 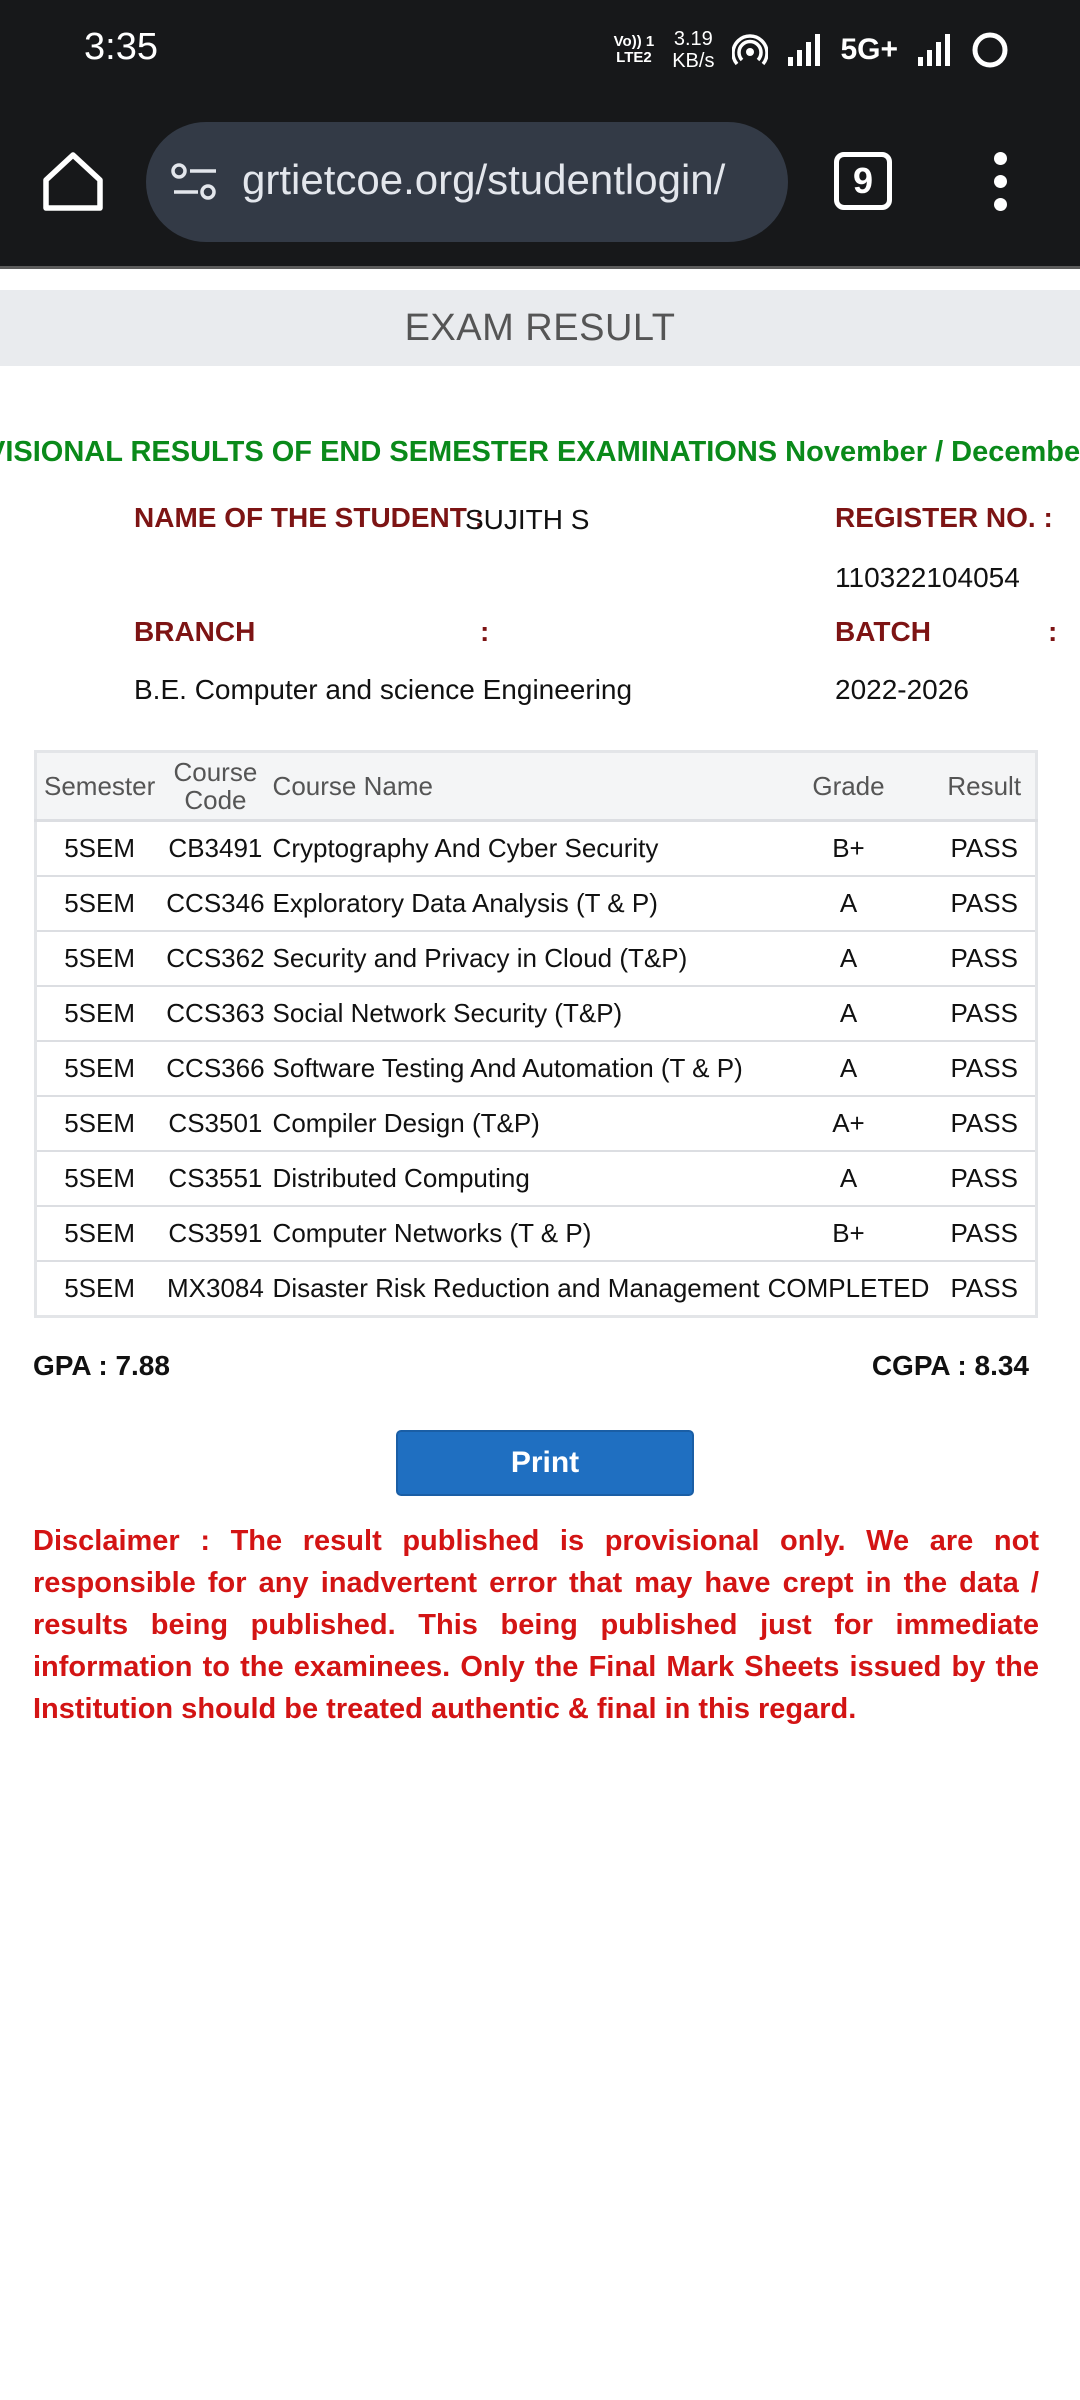 What do you see at coordinates (693, 39) in the screenshot?
I see `network-speed-value: 3.19` at bounding box center [693, 39].